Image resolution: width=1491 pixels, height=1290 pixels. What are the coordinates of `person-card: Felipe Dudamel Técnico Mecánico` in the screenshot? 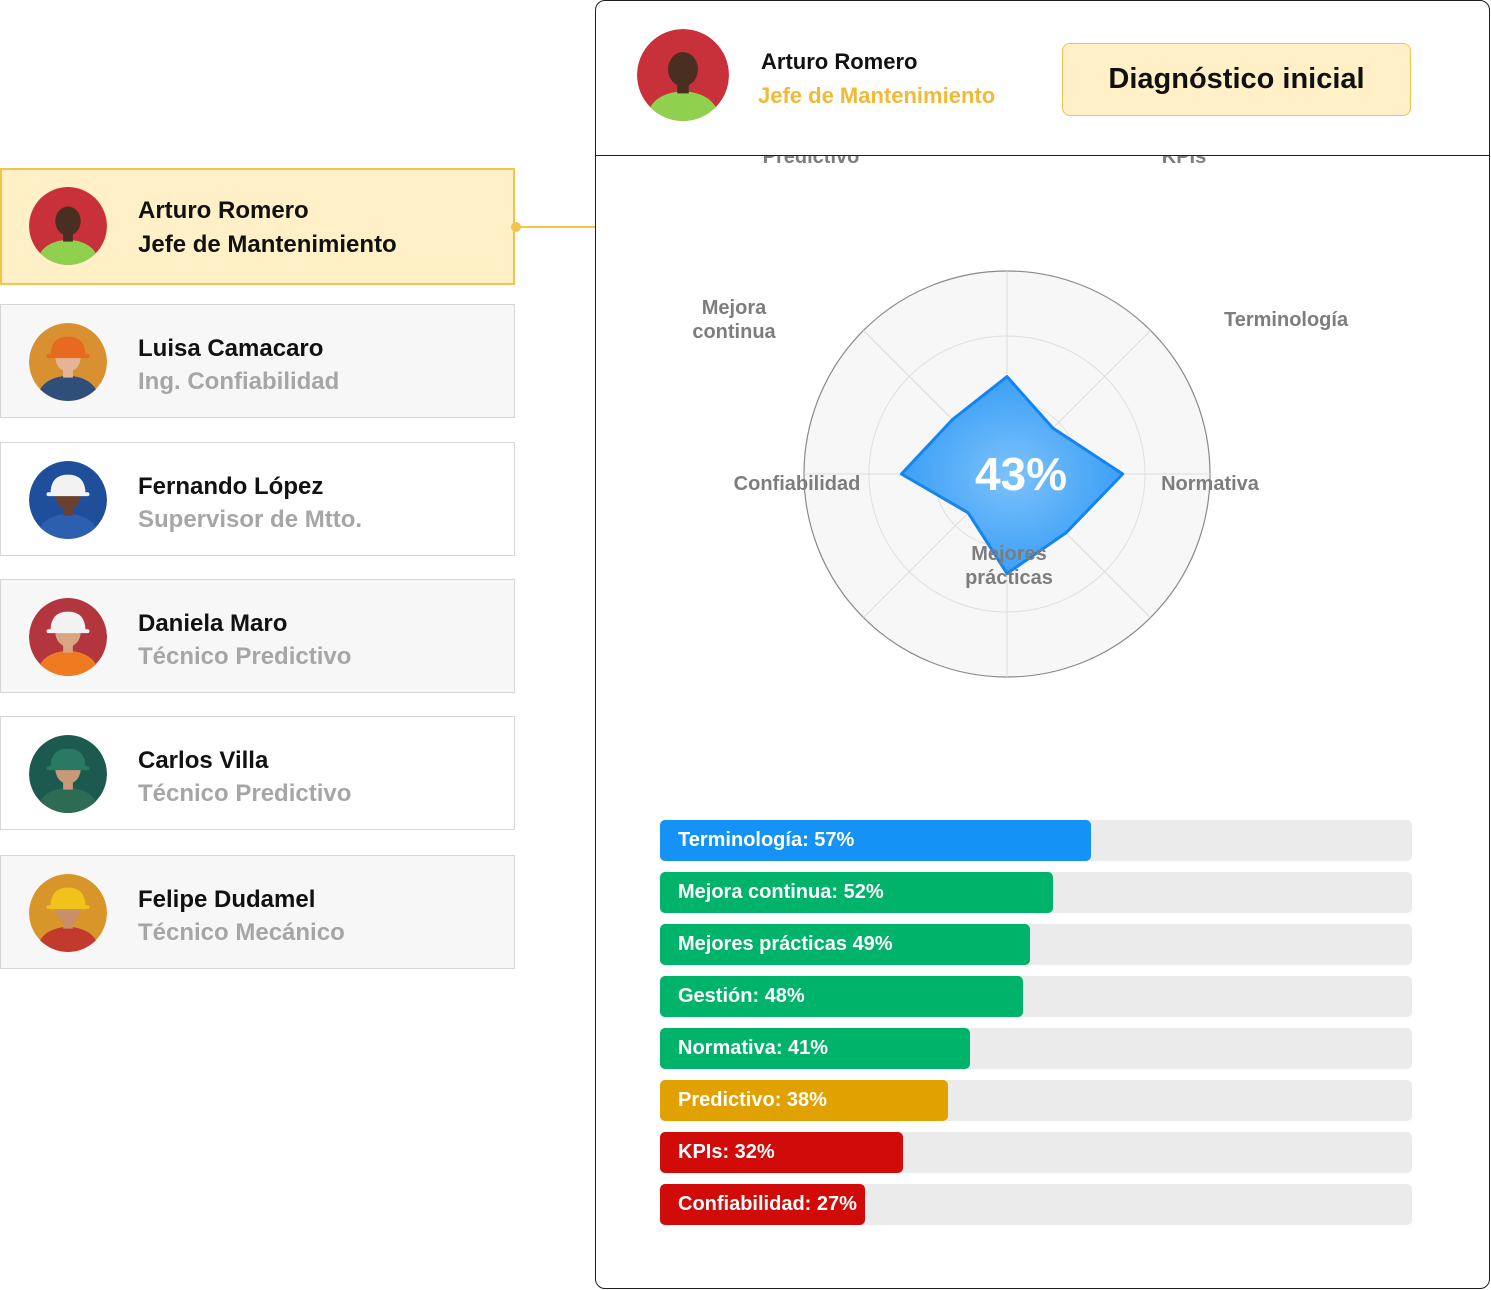 It's located at (257, 912).